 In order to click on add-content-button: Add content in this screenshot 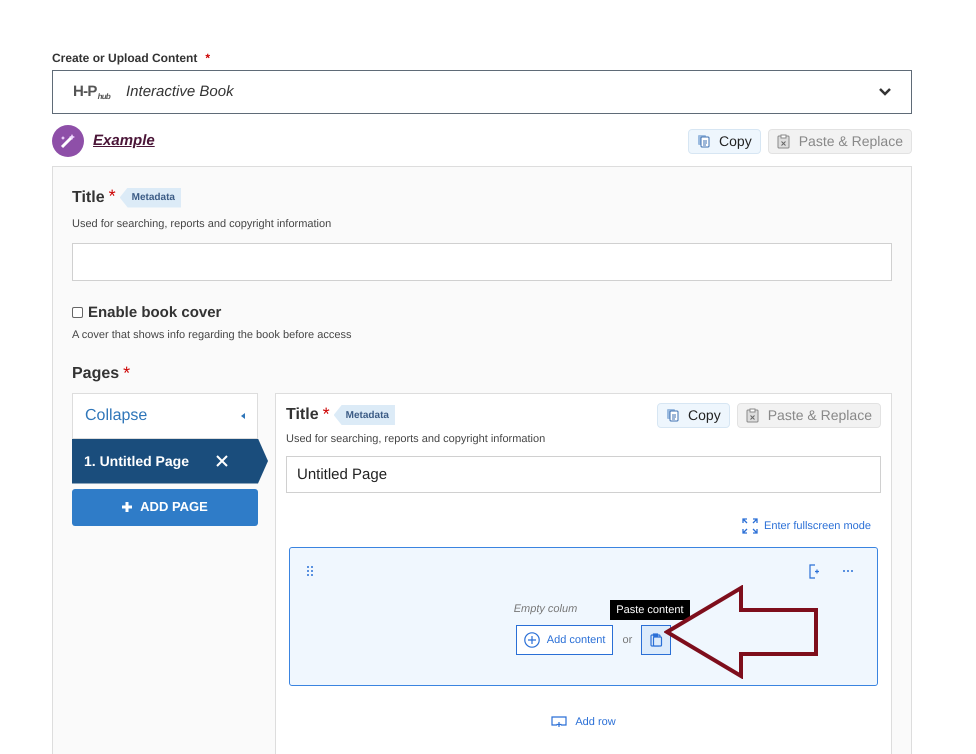, I will do `click(565, 640)`.